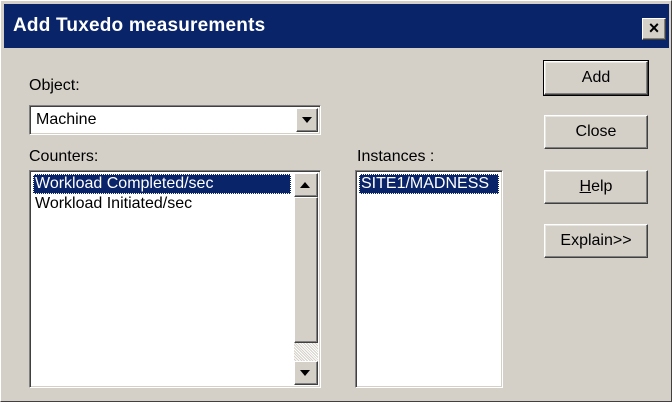  Describe the element at coordinates (396, 156) in the screenshot. I see `instances-label: Instances :` at that location.